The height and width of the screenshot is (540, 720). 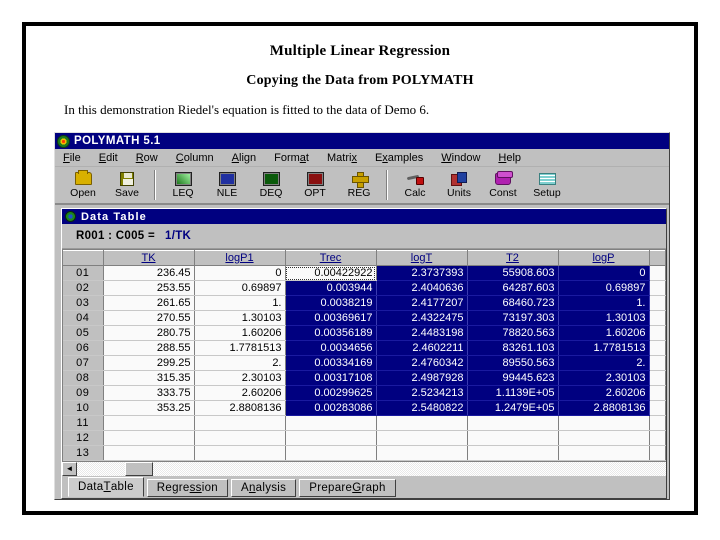 What do you see at coordinates (513, 453) in the screenshot?
I see `cell-t2-r13` at bounding box center [513, 453].